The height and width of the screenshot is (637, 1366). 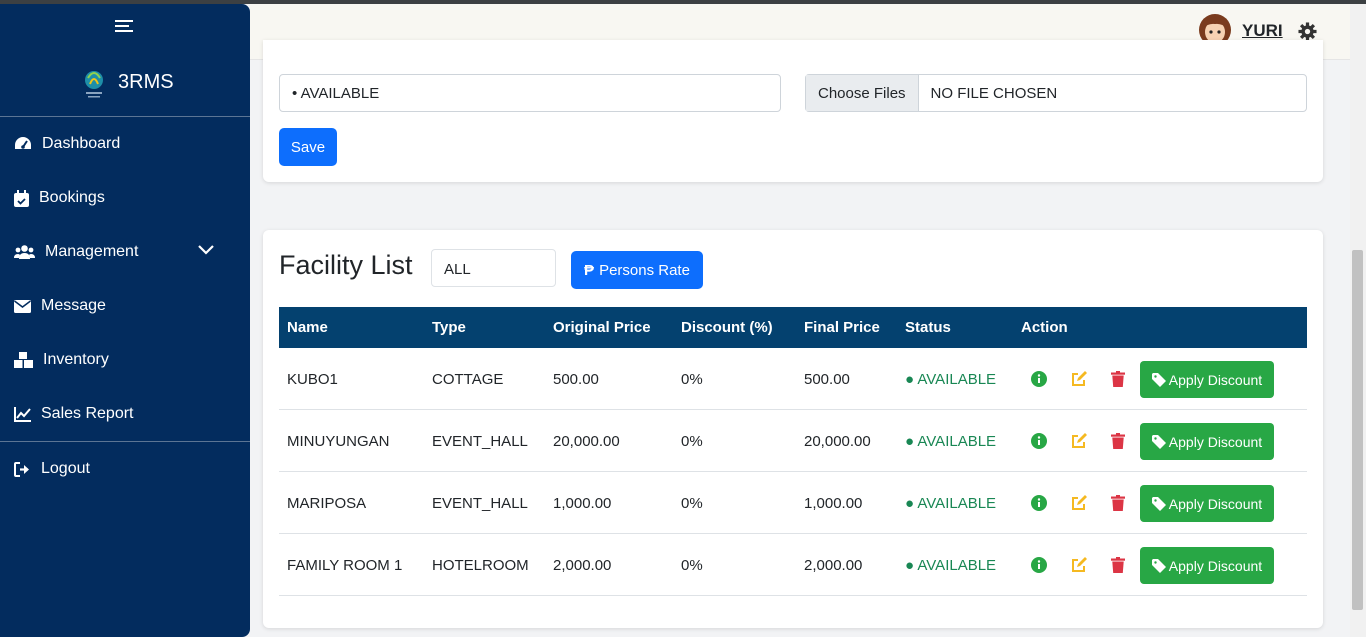 What do you see at coordinates (827, 379) in the screenshot?
I see `cell-final-price: 500.00` at bounding box center [827, 379].